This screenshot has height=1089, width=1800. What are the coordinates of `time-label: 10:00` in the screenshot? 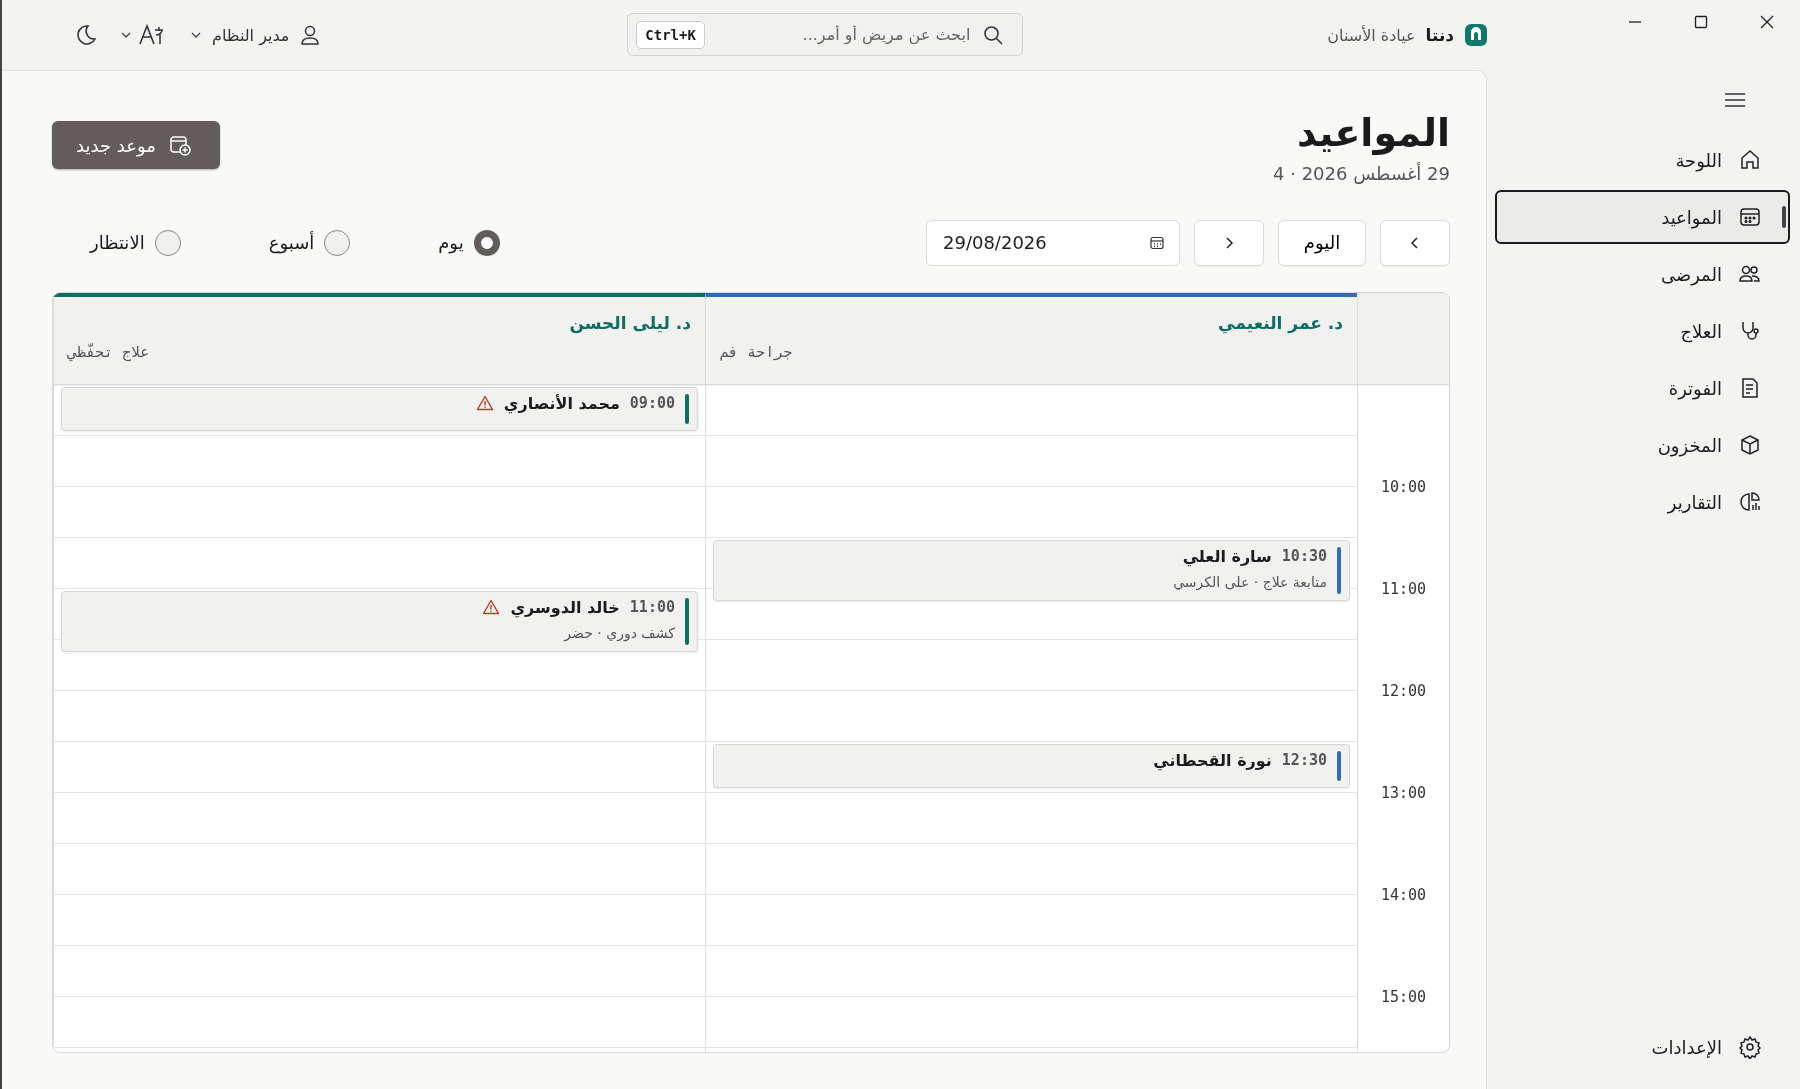 It's located at (1403, 486).